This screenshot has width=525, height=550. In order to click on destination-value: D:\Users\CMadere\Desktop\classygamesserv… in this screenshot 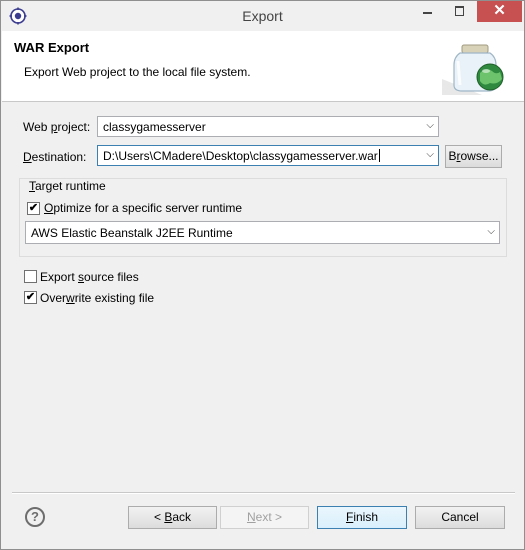, I will do `click(241, 156)`.